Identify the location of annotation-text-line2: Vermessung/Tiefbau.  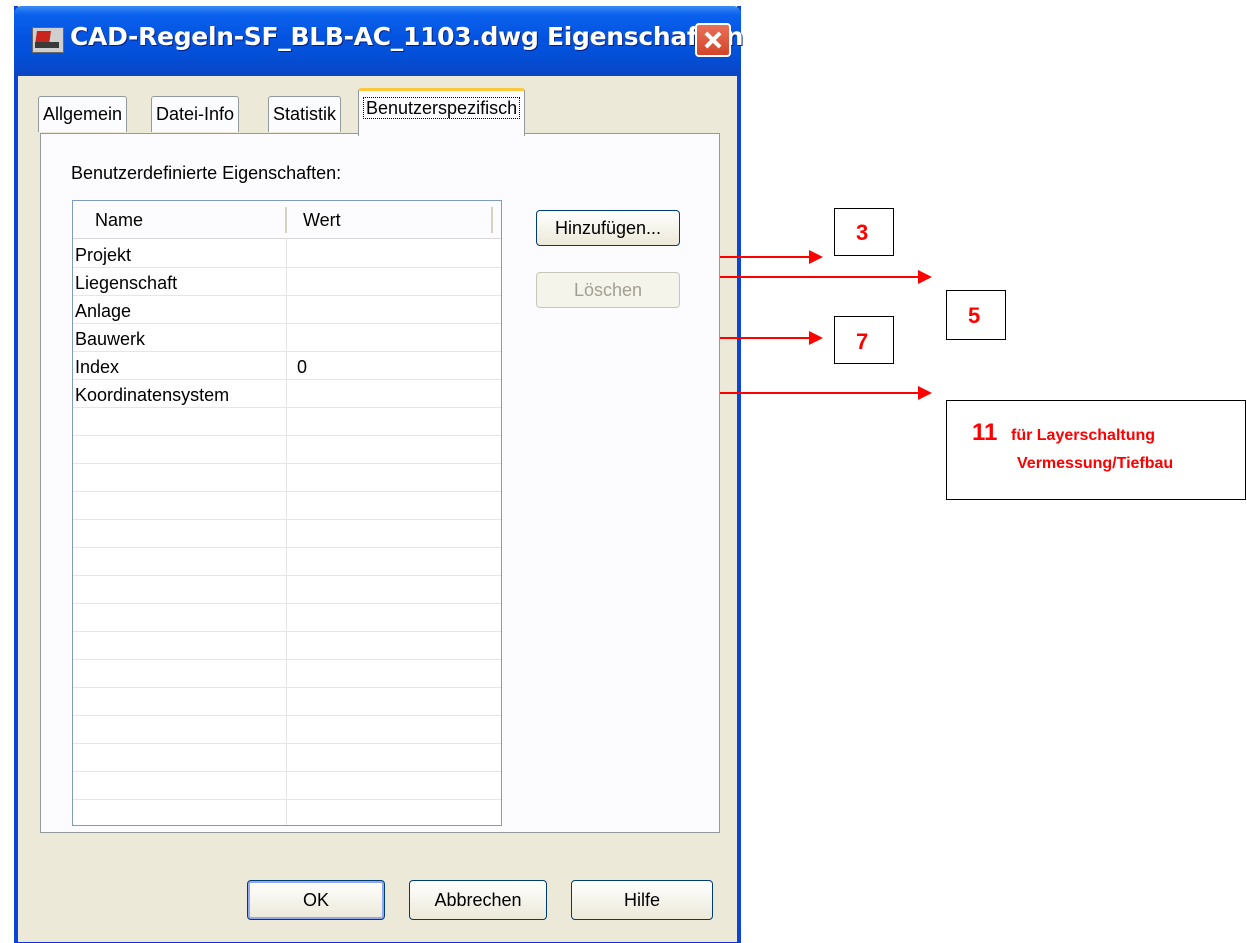
(1095, 463).